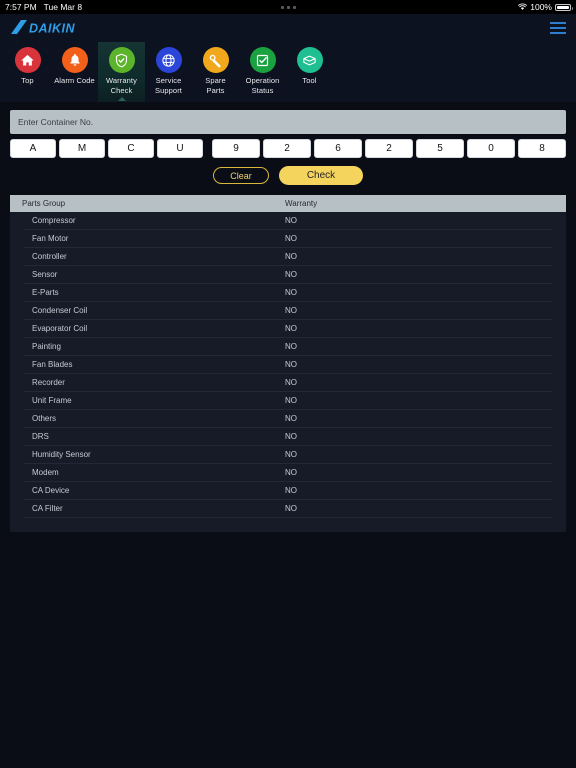 Image resolution: width=576 pixels, height=768 pixels. What do you see at coordinates (168, 60) in the screenshot?
I see `globe-icon` at bounding box center [168, 60].